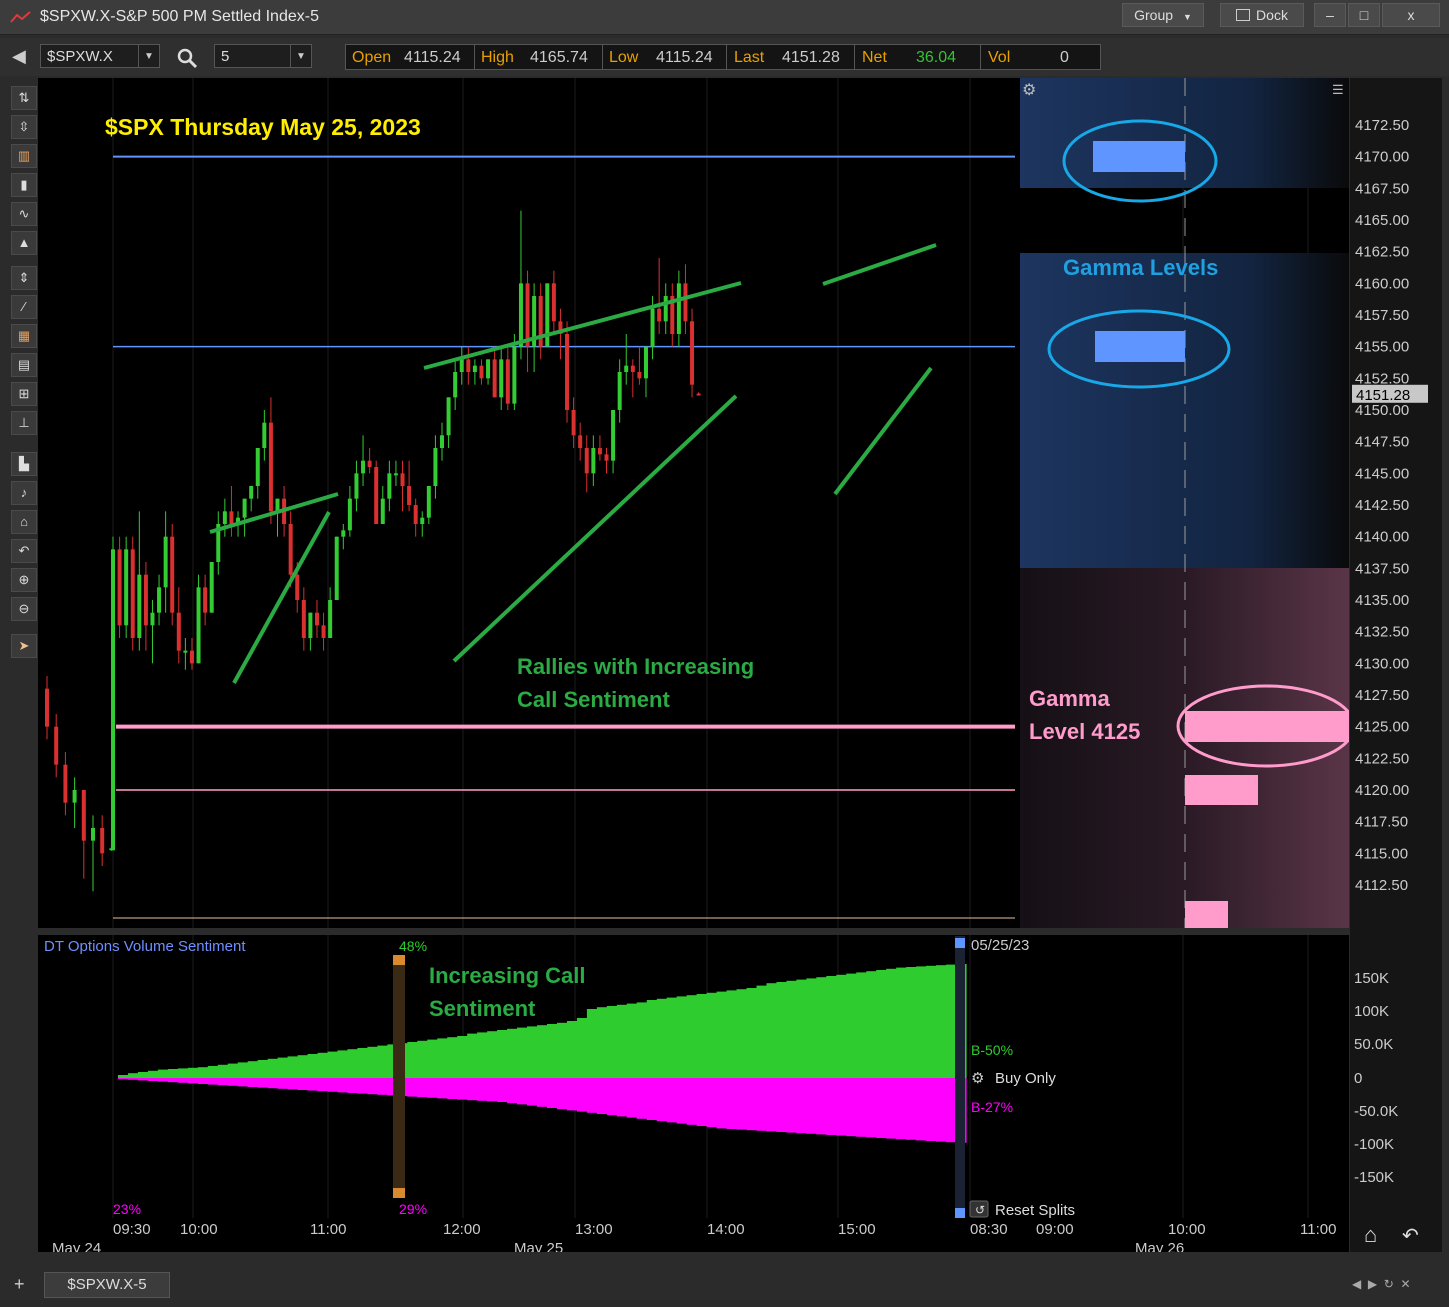 Image resolution: width=1449 pixels, height=1307 pixels. I want to click on add-tab-icon: +, so click(19, 1284).